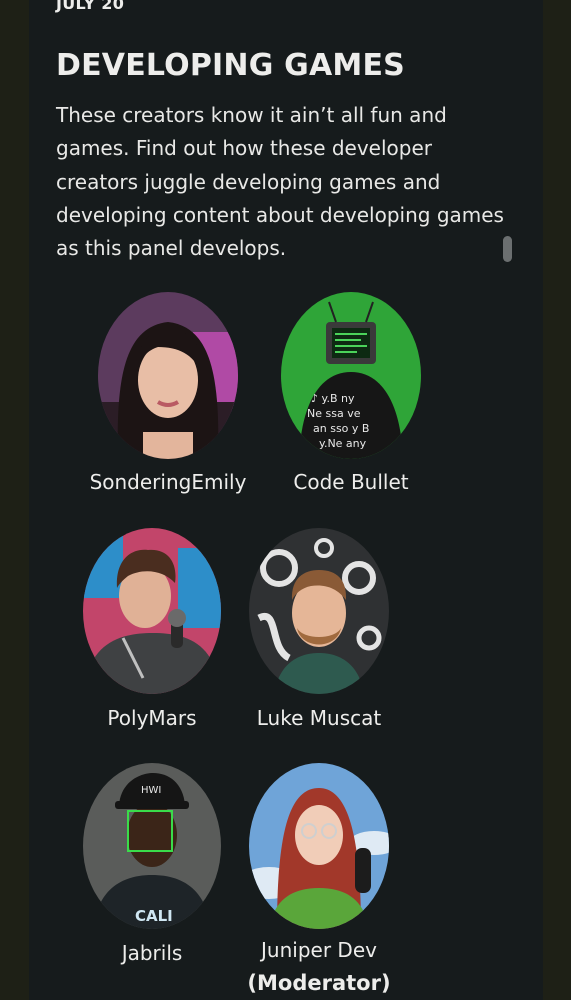 Image resolution: width=571 pixels, height=1000 pixels. Describe the element at coordinates (154, 916) in the screenshot. I see `svg-text: CALI` at that location.